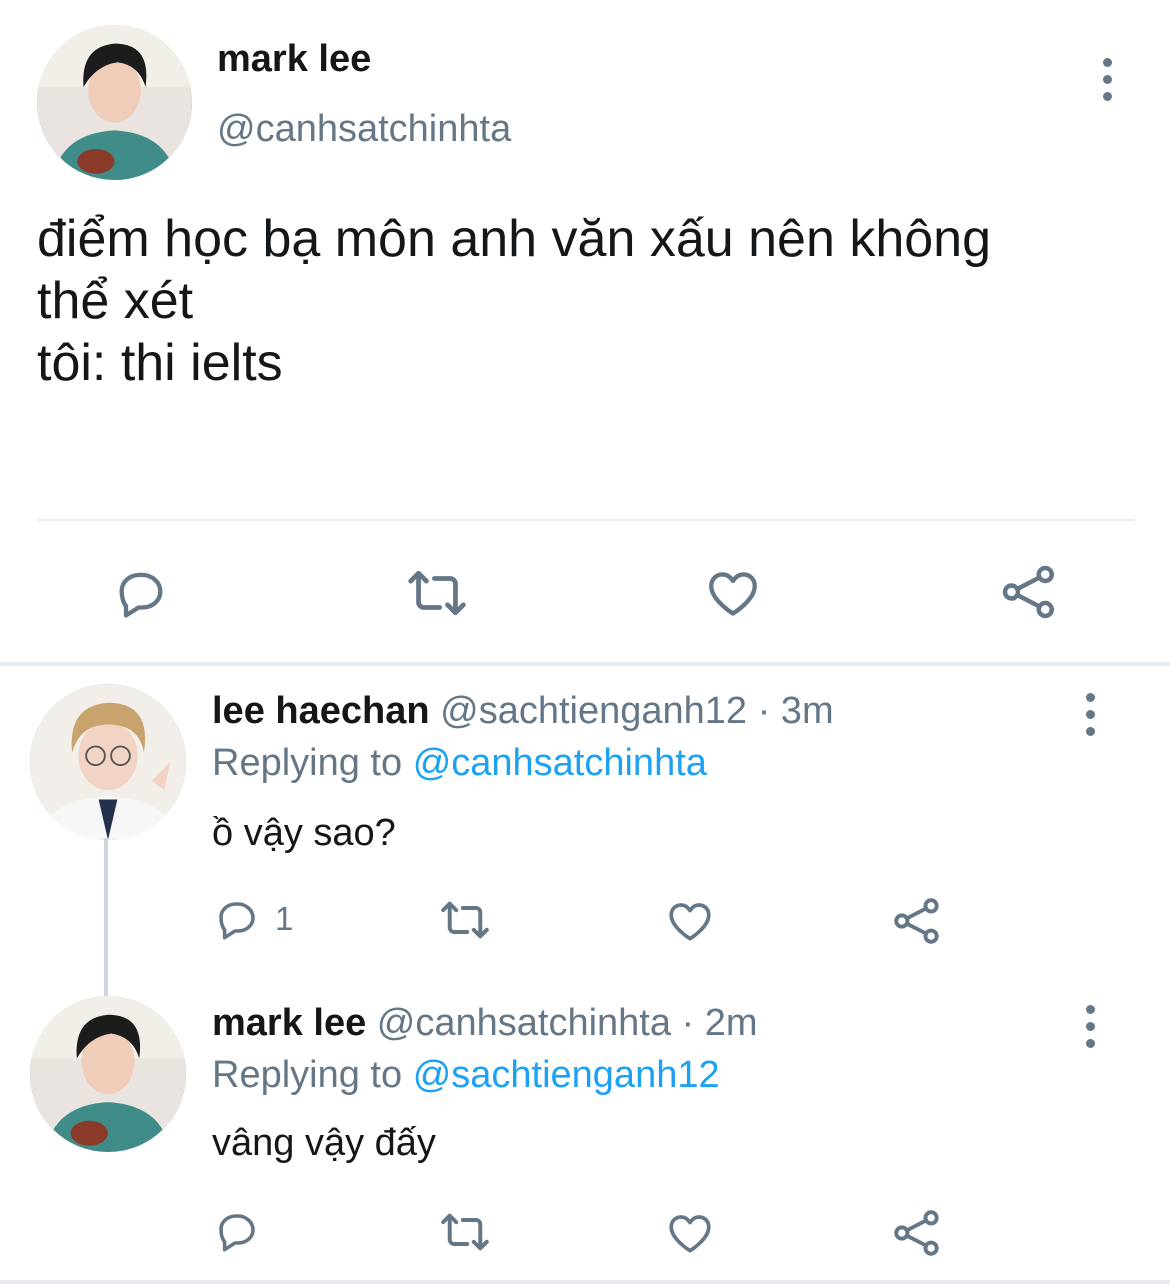 This screenshot has height=1284, width=1170. What do you see at coordinates (294, 59) in the screenshot?
I see `main-author-name: mark lee` at bounding box center [294, 59].